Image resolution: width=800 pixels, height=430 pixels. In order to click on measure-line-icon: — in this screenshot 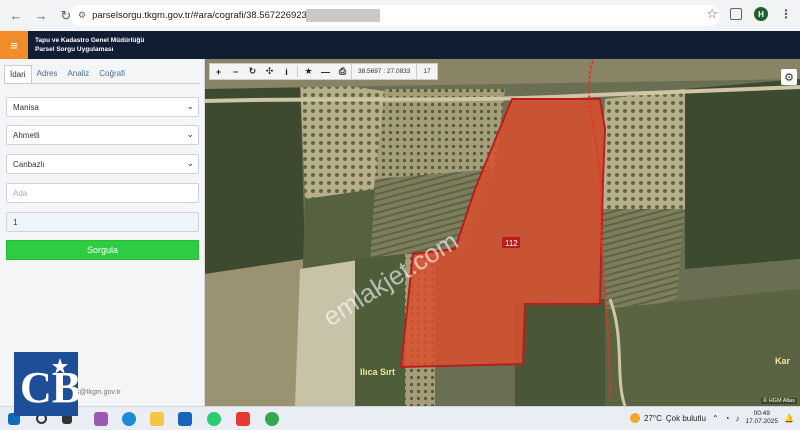, I will do `click(325, 71)`.